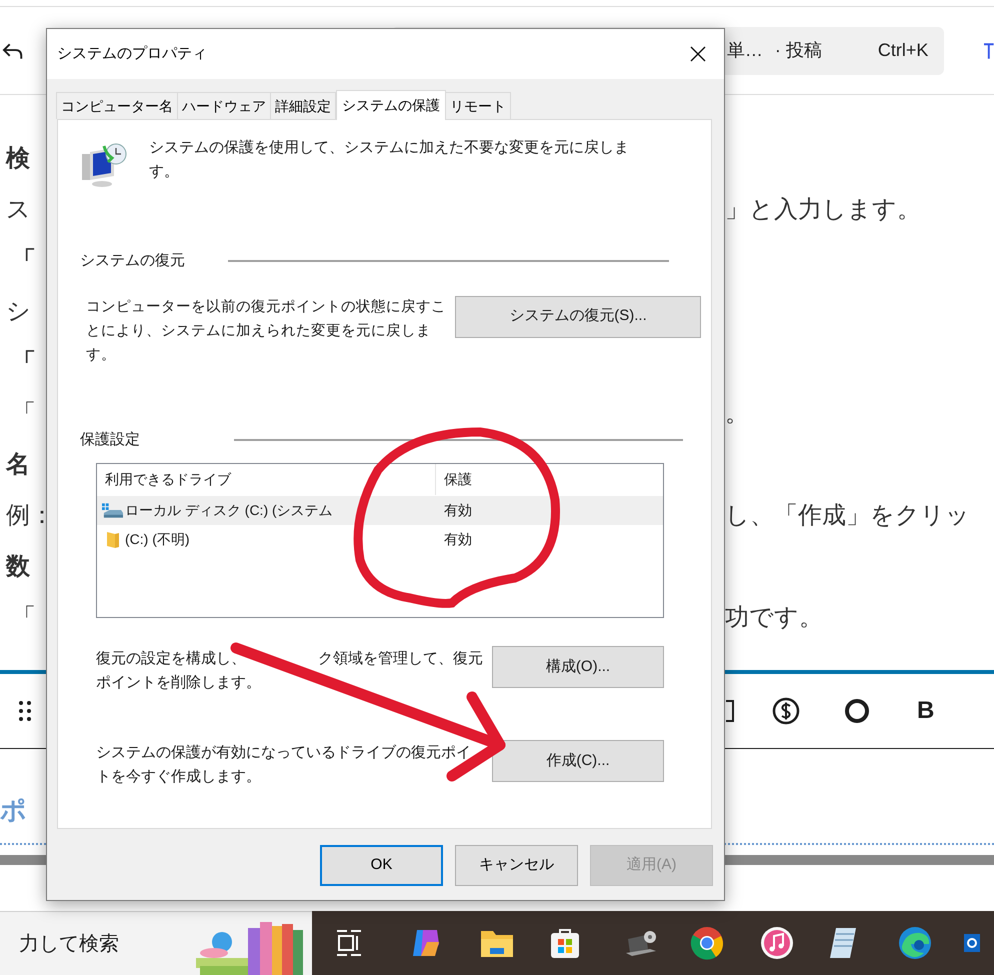 The width and height of the screenshot is (994, 975). Describe the element at coordinates (29, 515) in the screenshot. I see `article-text: 例：` at that location.